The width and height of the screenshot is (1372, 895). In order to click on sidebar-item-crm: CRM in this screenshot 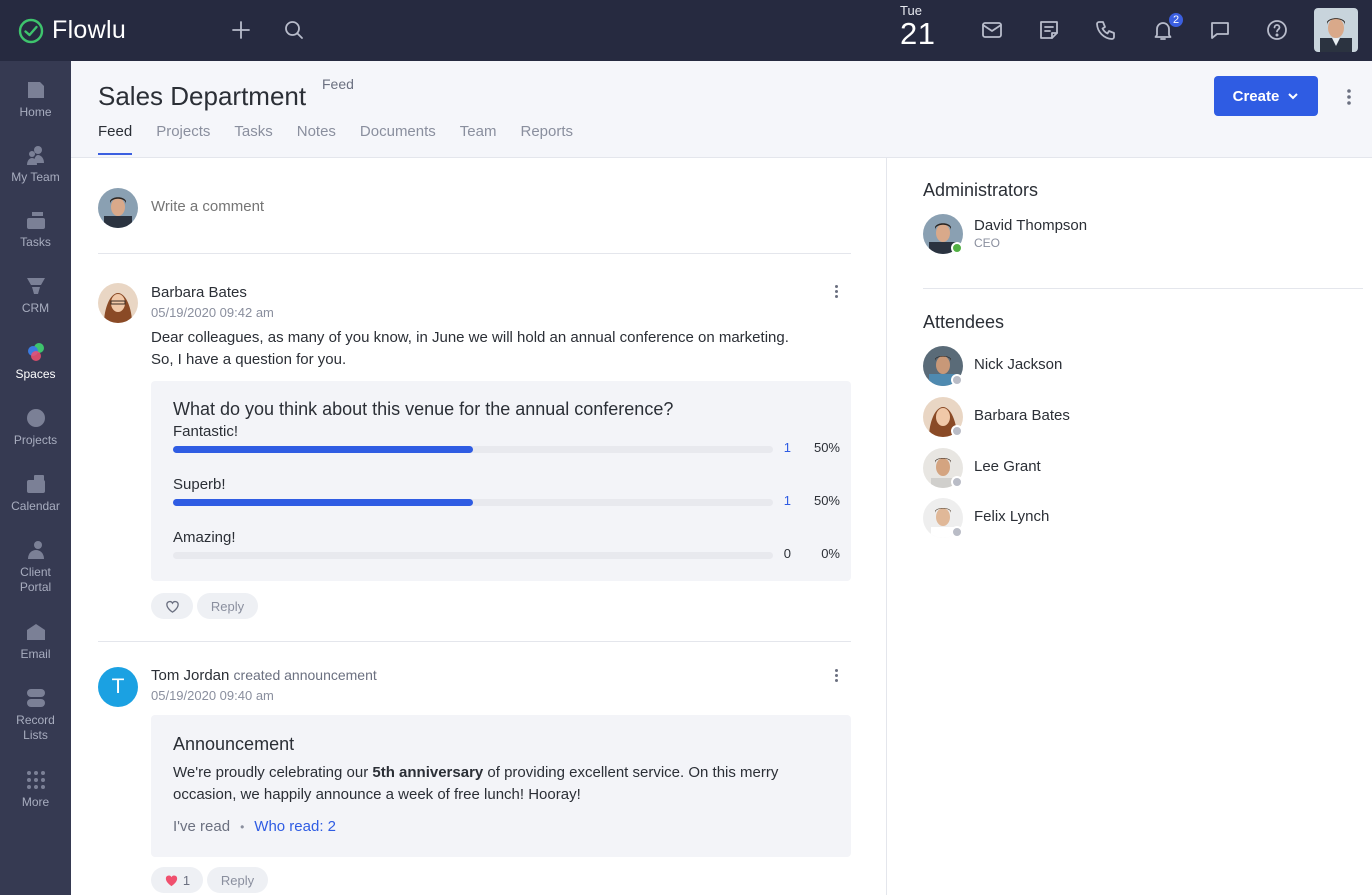, I will do `click(35, 295)`.